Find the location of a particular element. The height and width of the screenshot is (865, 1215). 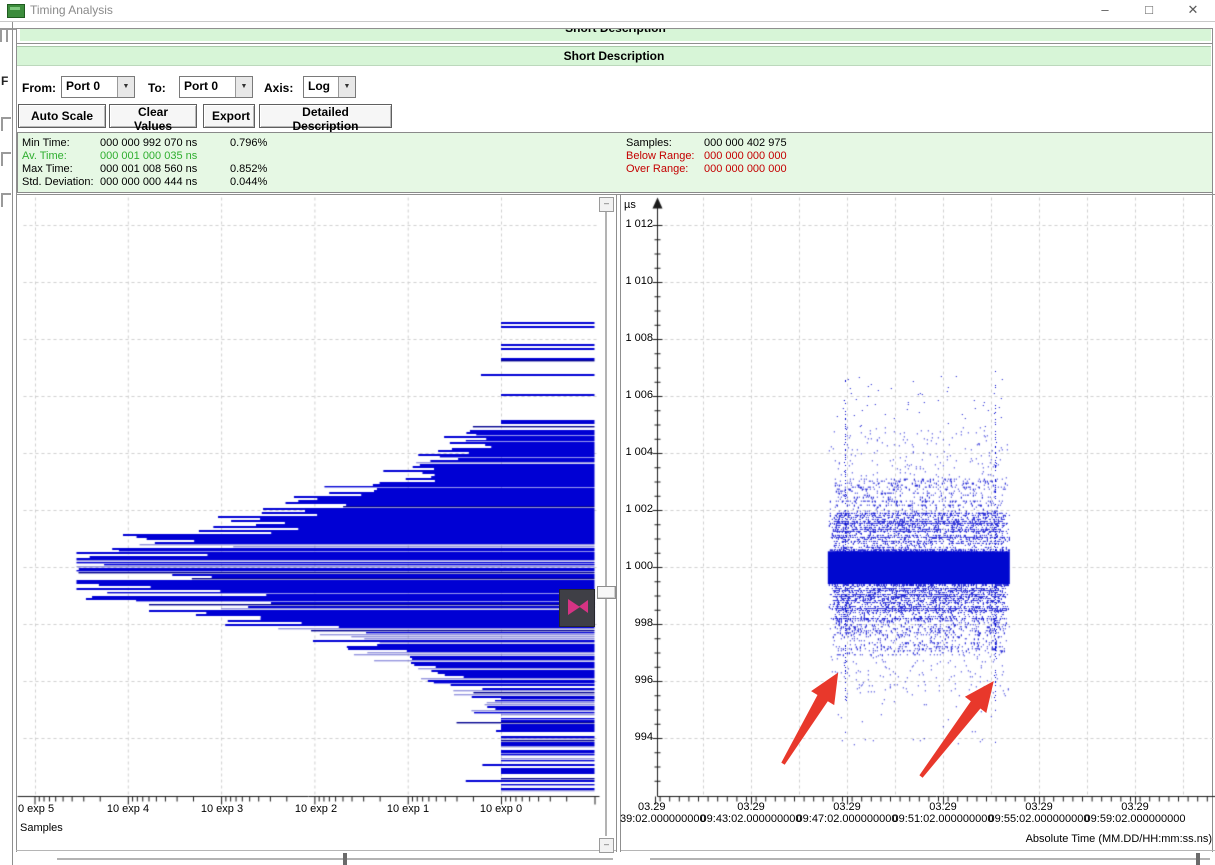

minimize-button: – is located at coordinates (1105, 10).